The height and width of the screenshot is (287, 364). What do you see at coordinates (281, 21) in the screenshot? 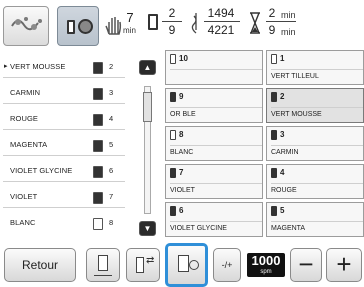
I see `remaining-fraction-line` at bounding box center [281, 21].